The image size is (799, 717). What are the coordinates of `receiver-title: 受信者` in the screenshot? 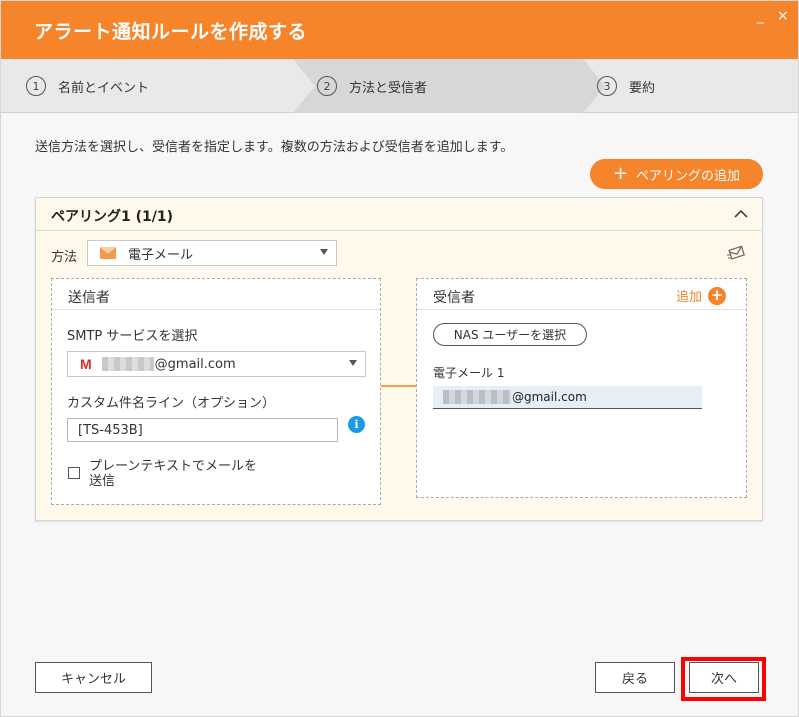 It's located at (454, 298).